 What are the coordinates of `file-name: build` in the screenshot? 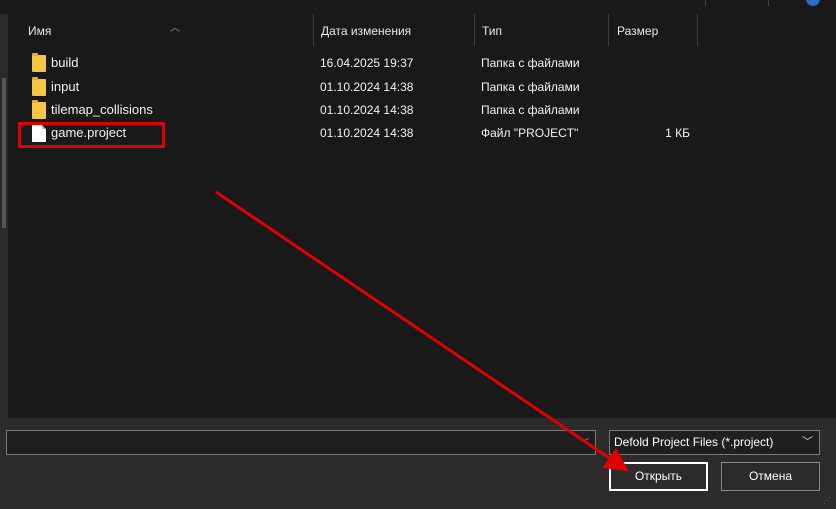 It's located at (65, 62).